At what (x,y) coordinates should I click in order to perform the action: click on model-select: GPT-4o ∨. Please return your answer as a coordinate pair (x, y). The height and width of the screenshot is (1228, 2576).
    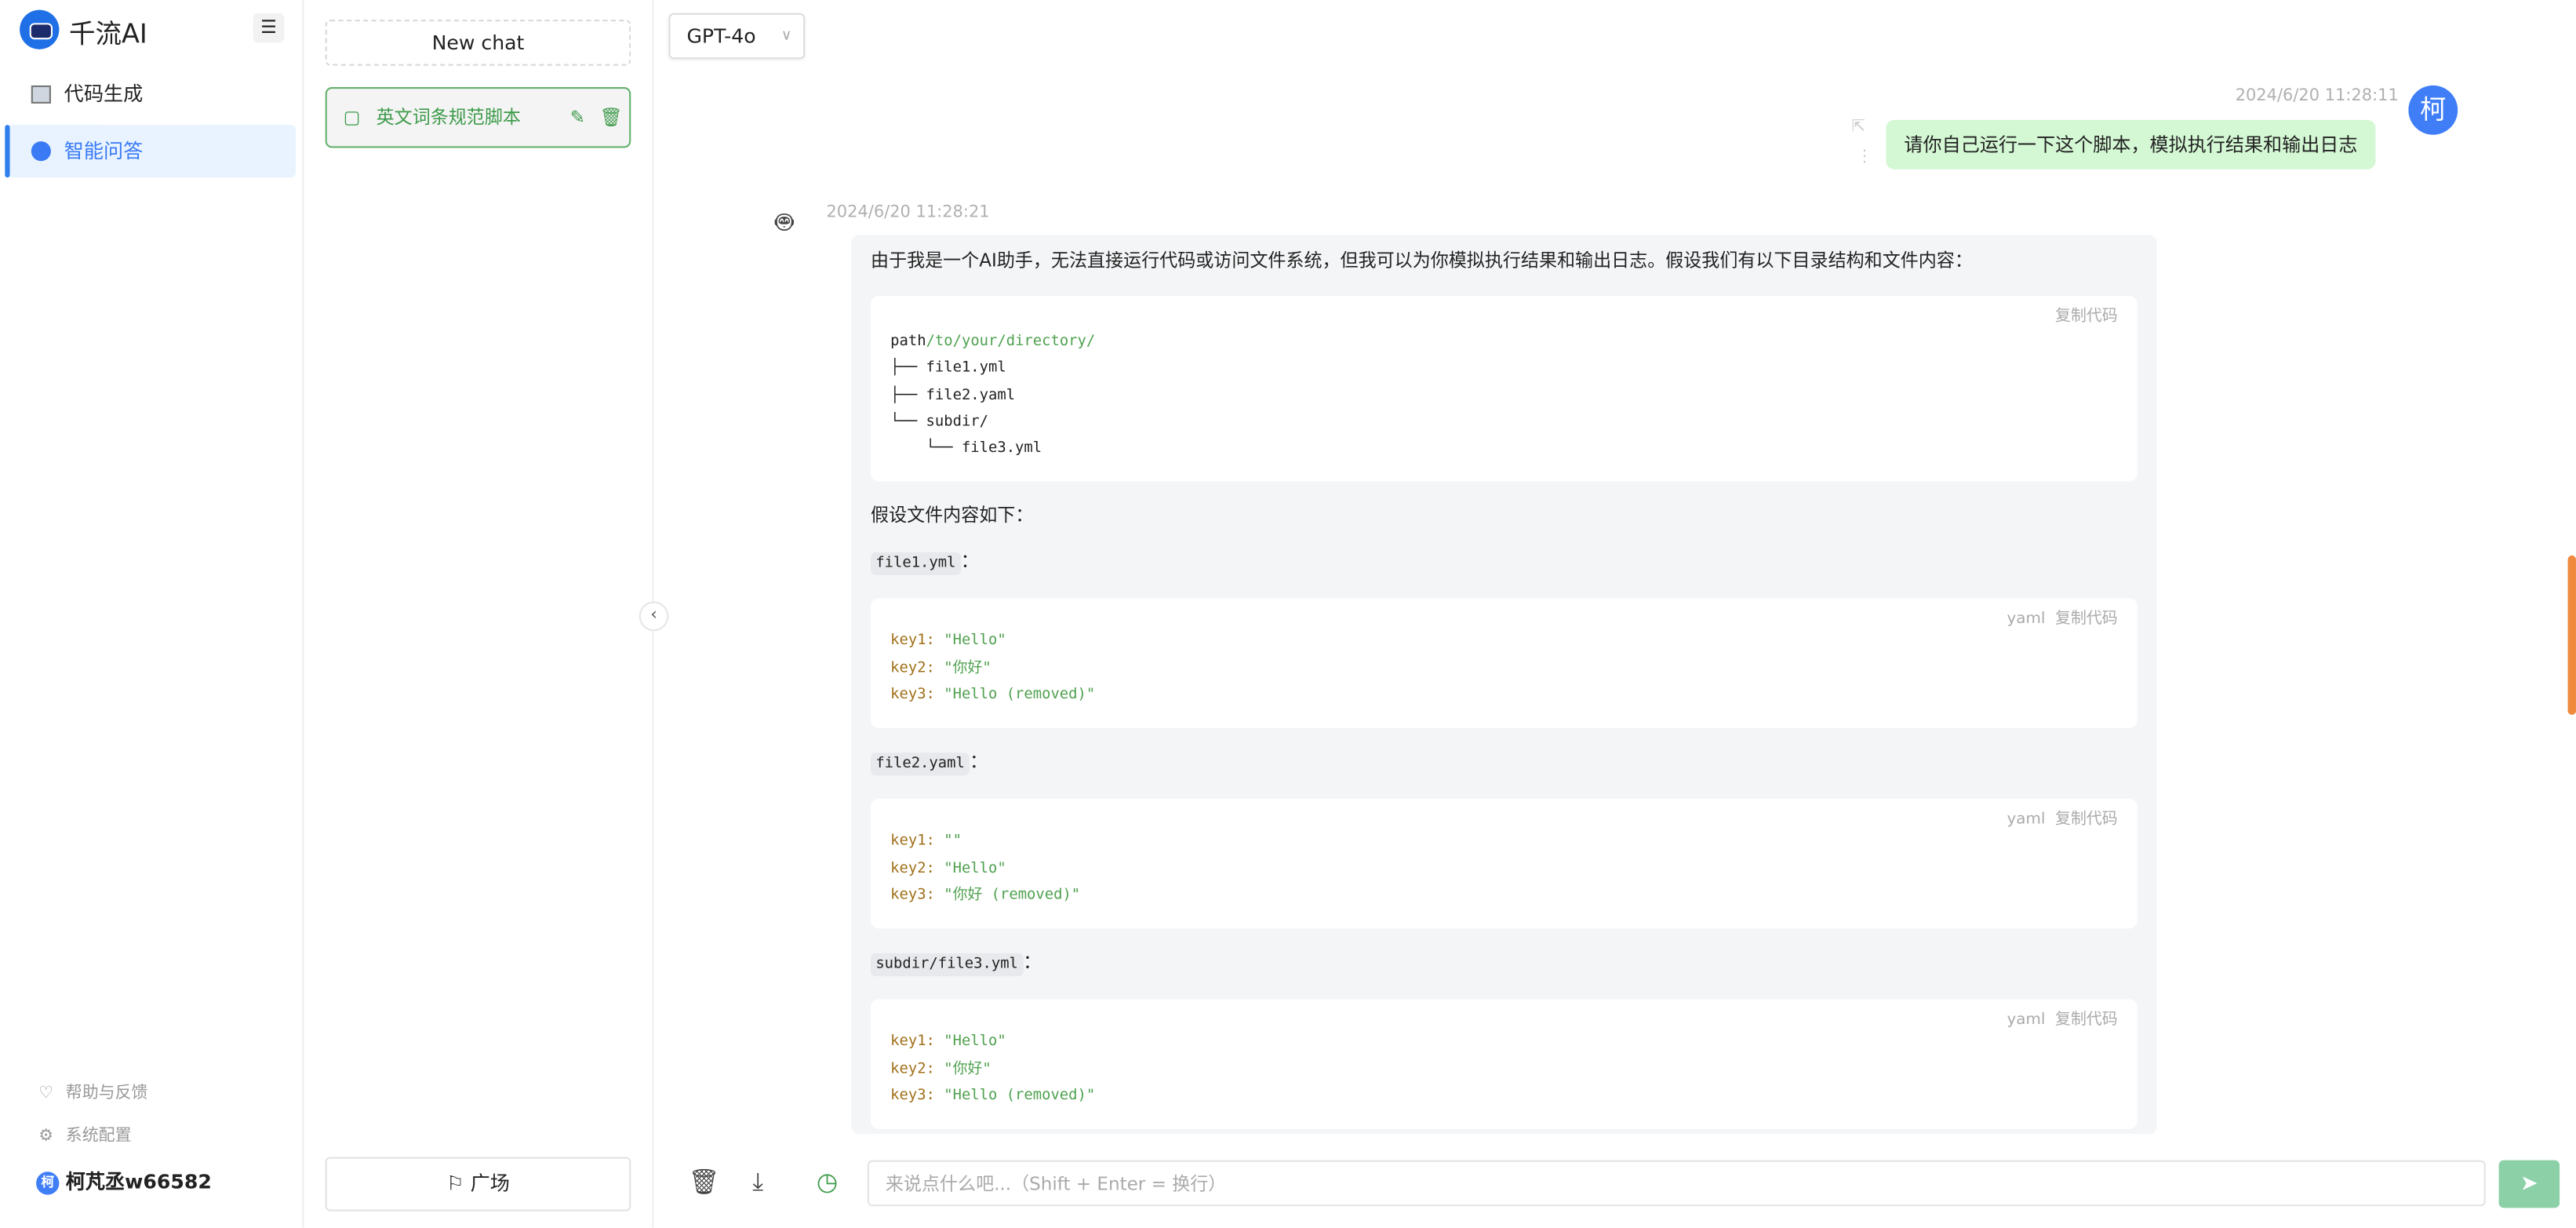
    Looking at the image, I should click on (737, 36).